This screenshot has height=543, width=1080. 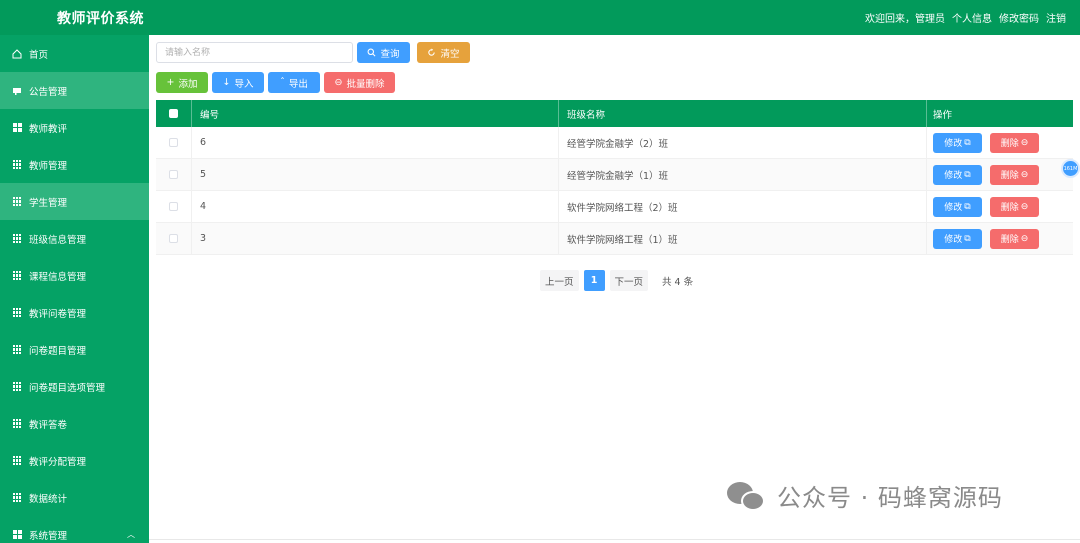 I want to click on profile-link: 个人信息, so click(x=972, y=17).